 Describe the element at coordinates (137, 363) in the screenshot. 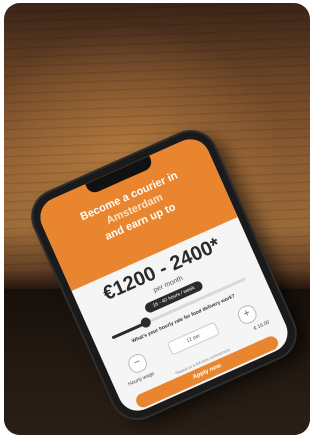

I see `minus-button: −` at that location.